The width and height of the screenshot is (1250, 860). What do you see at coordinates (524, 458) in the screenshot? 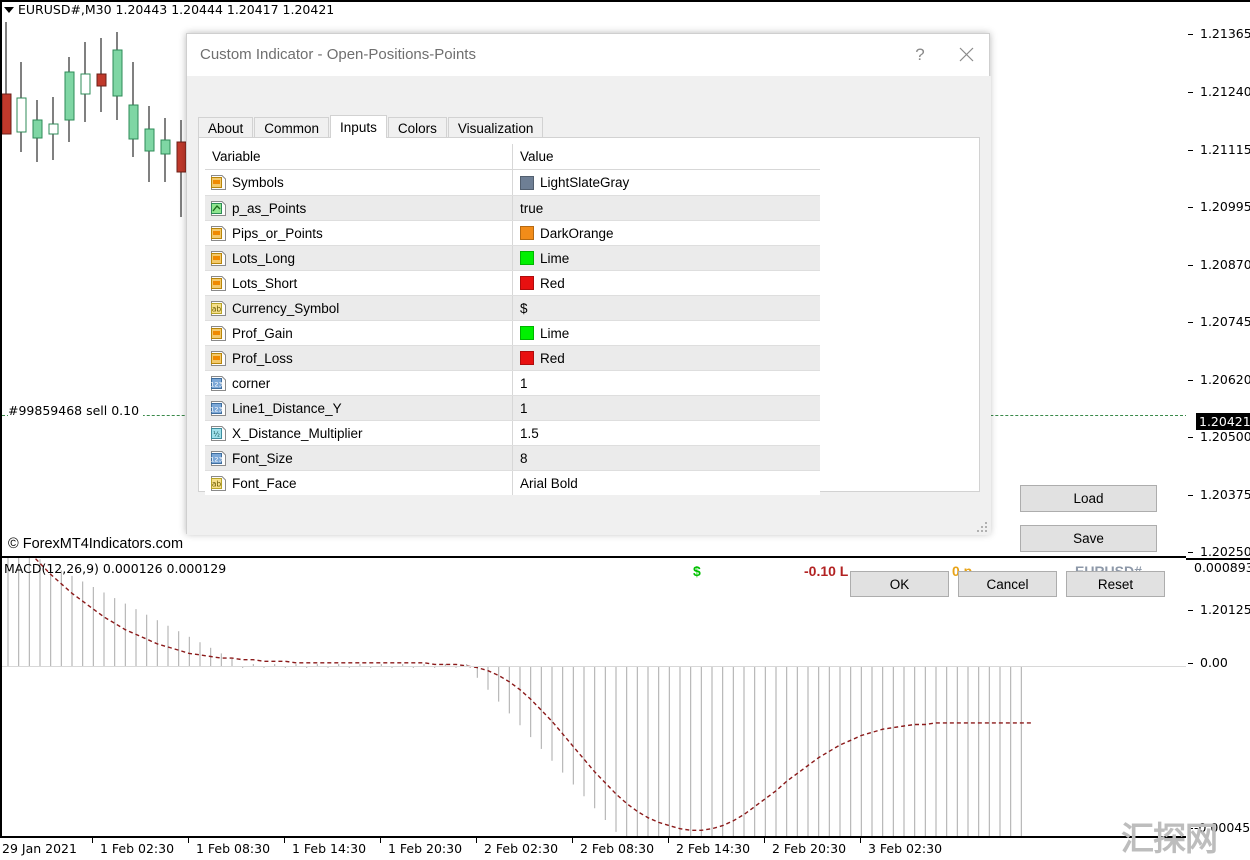
I see `value-text: 8` at bounding box center [524, 458].